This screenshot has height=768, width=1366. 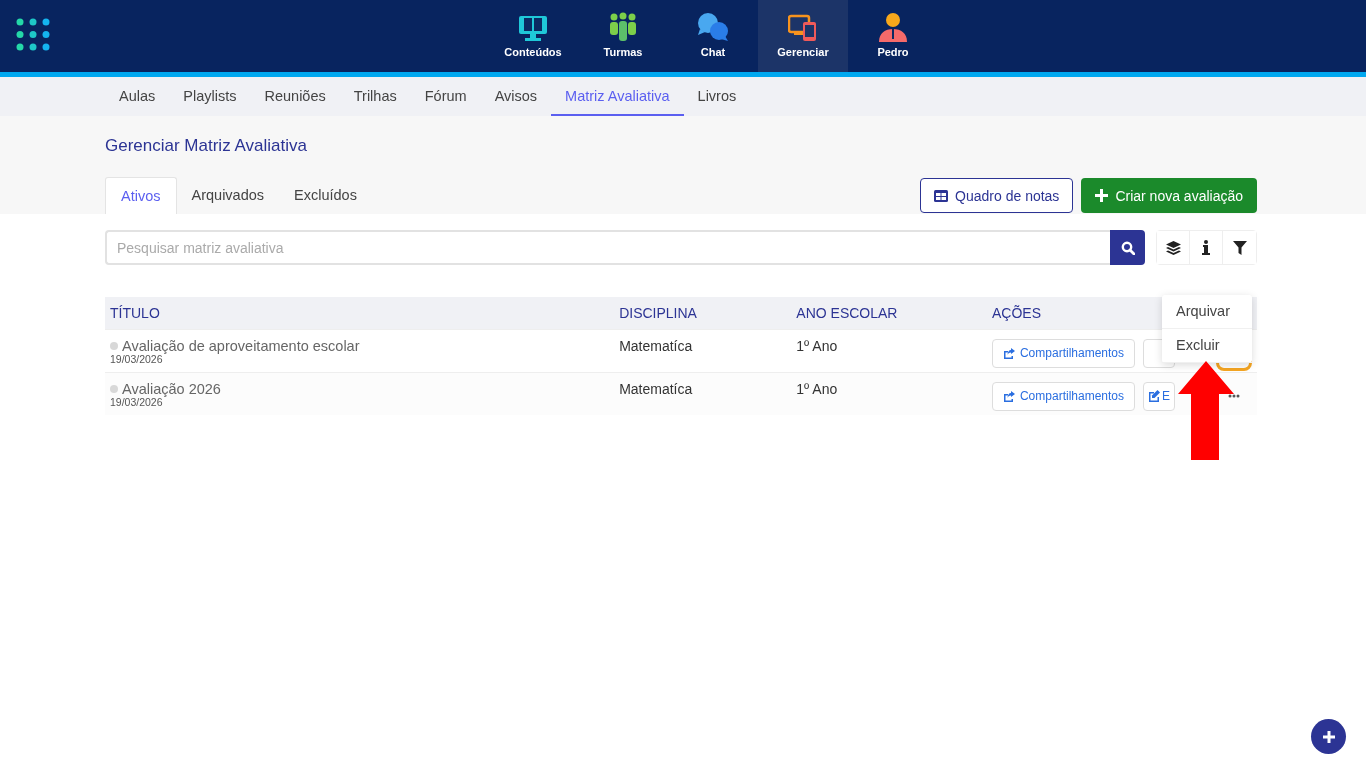 What do you see at coordinates (137, 96) in the screenshot?
I see `section-tab: Aulas` at bounding box center [137, 96].